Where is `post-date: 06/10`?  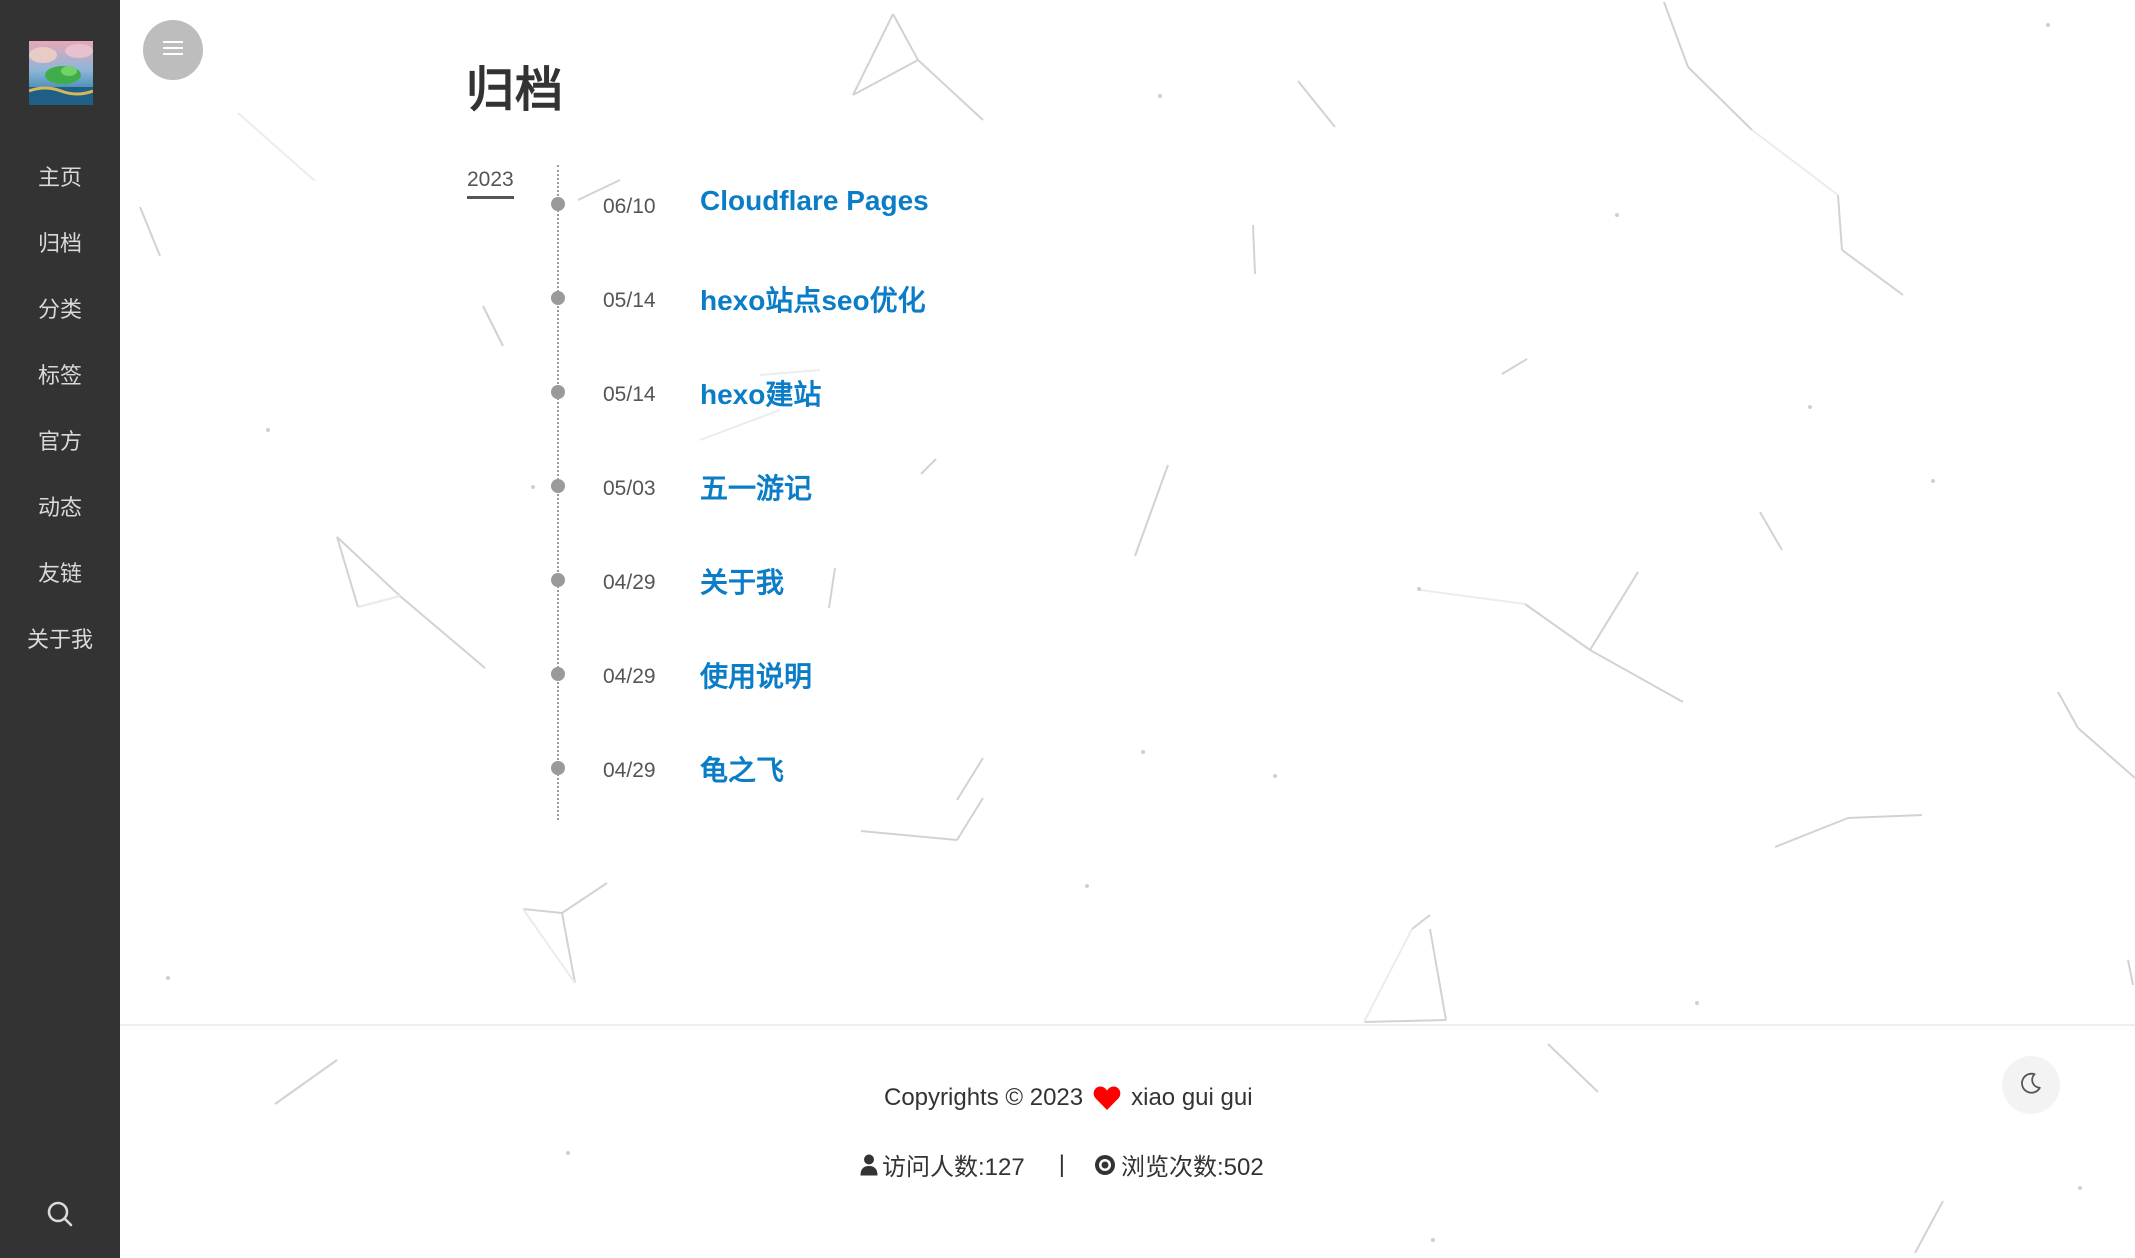
post-date: 06/10 is located at coordinates (629, 206).